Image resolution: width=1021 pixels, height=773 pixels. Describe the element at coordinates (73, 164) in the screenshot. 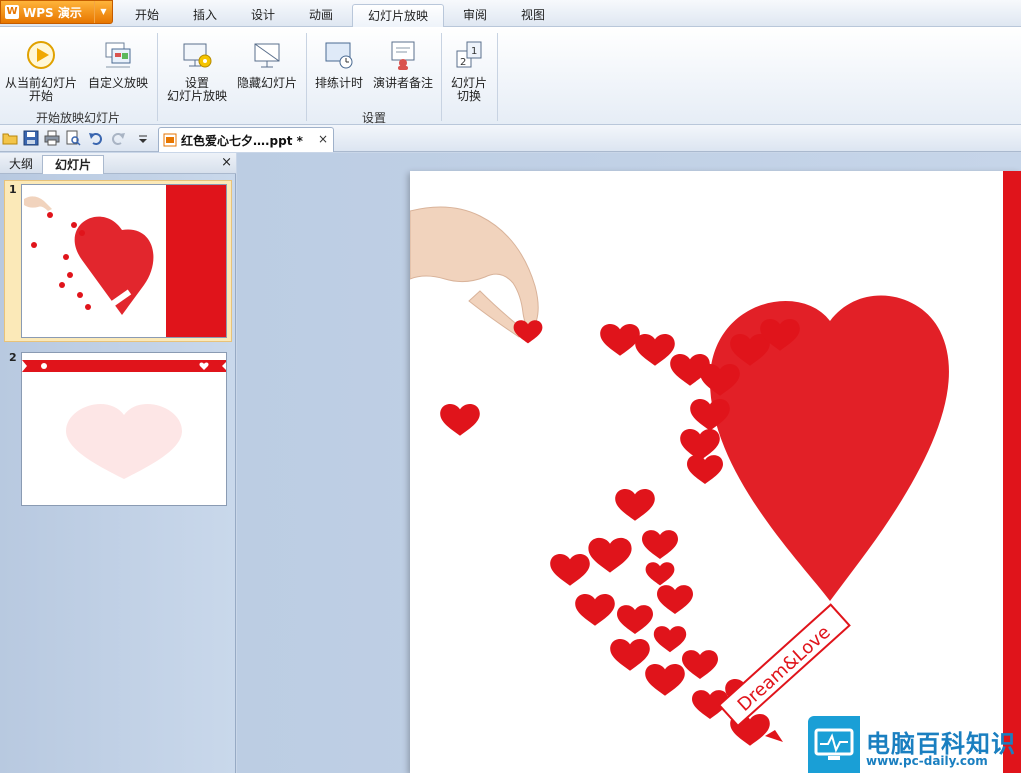

I see `tab-slides: 幻灯片` at that location.